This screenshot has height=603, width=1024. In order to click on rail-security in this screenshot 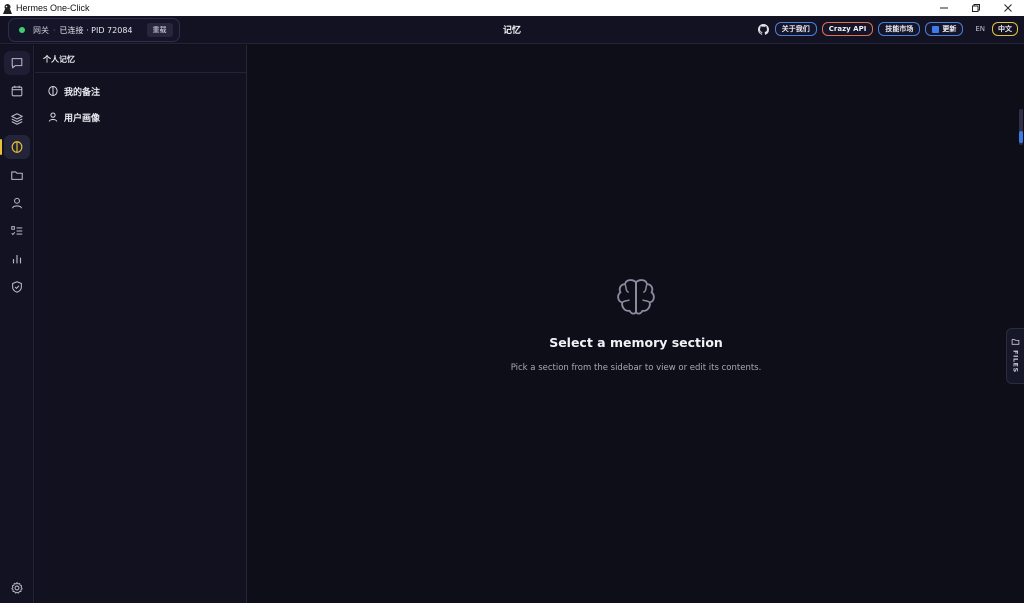, I will do `click(17, 287)`.